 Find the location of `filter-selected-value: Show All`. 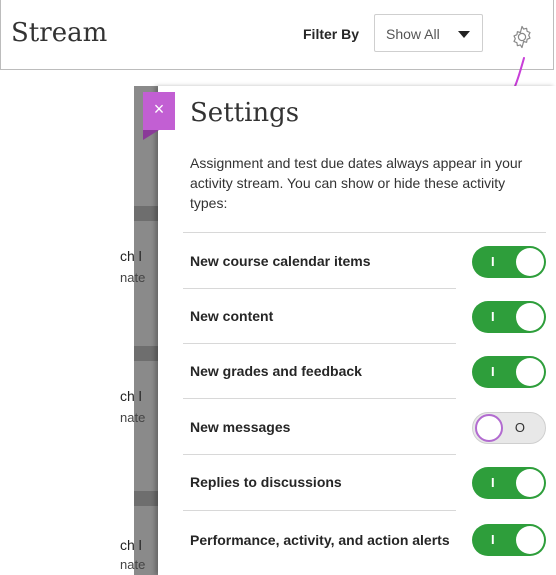

filter-selected-value: Show All is located at coordinates (413, 34).